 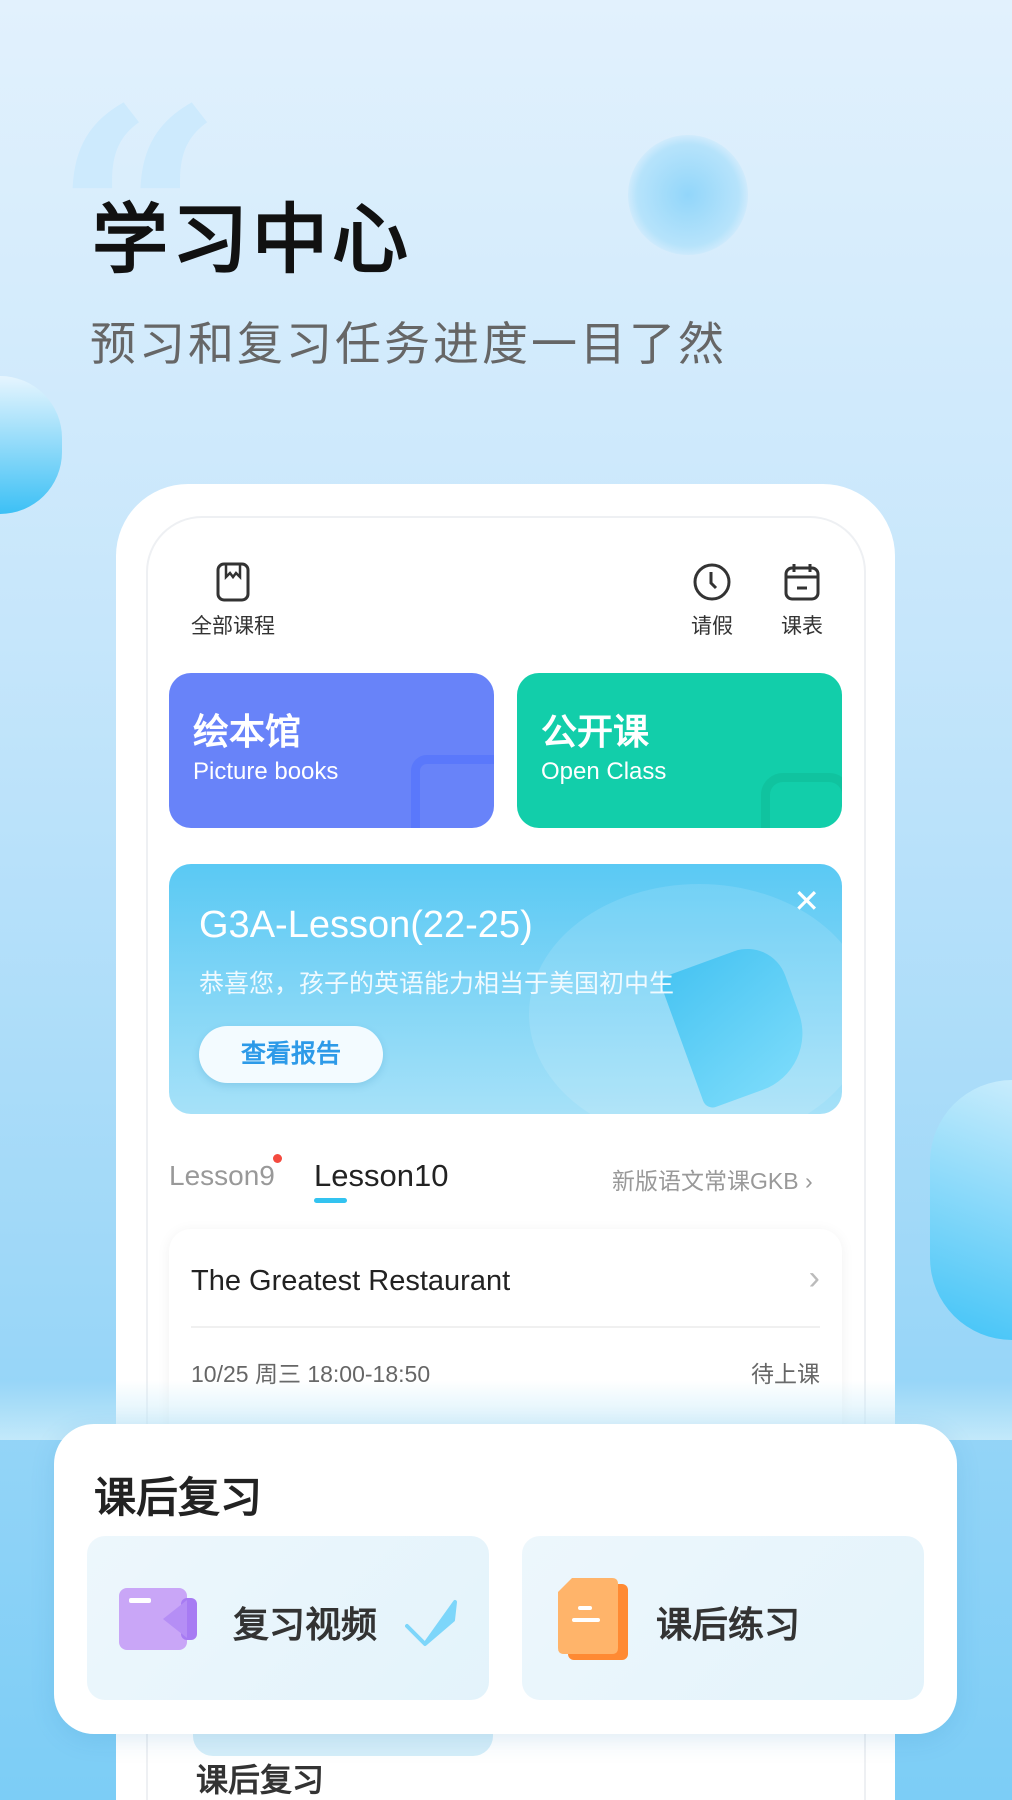 I want to click on open-class-card: 公开课 Open Class, so click(x=679, y=750).